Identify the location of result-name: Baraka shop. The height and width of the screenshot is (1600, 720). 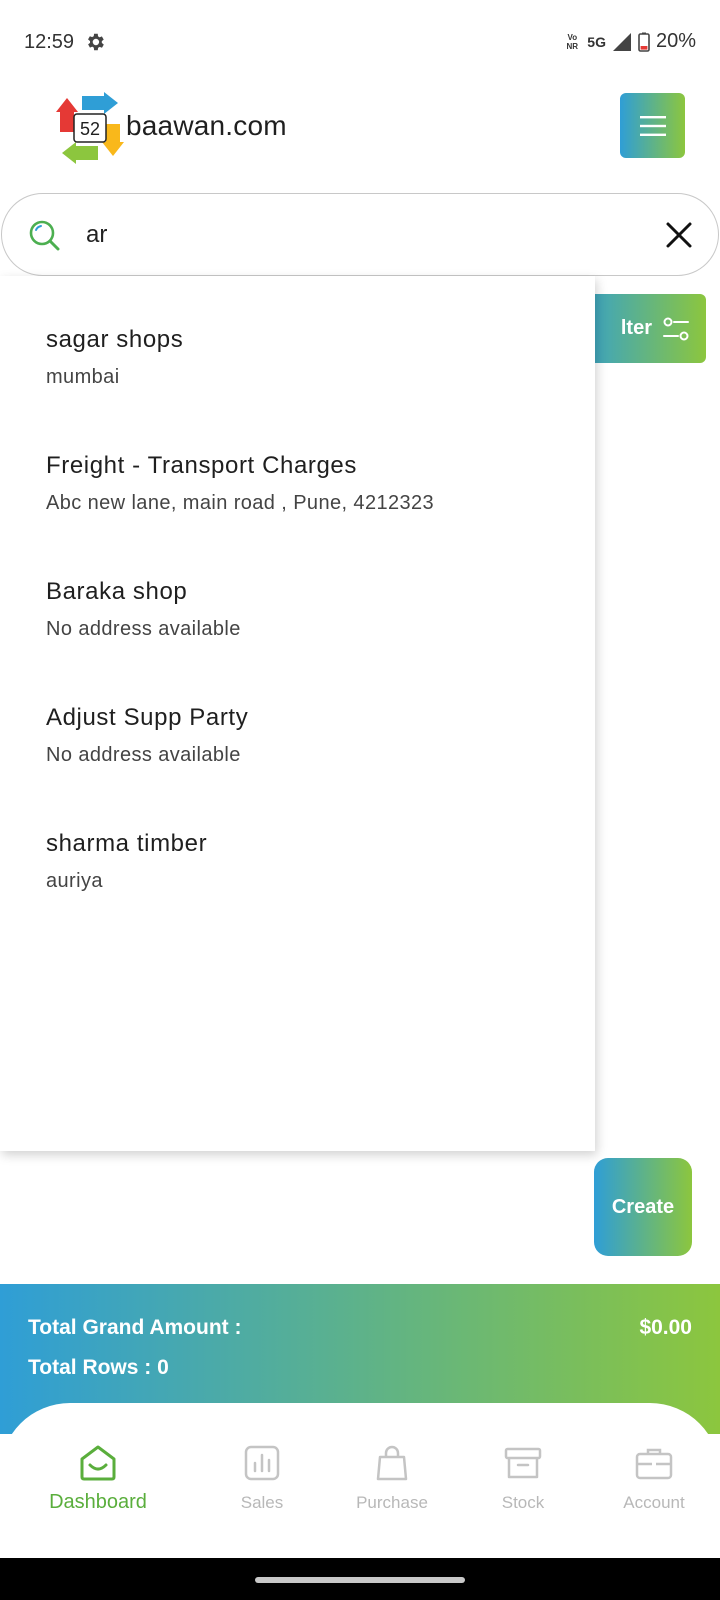
(117, 591).